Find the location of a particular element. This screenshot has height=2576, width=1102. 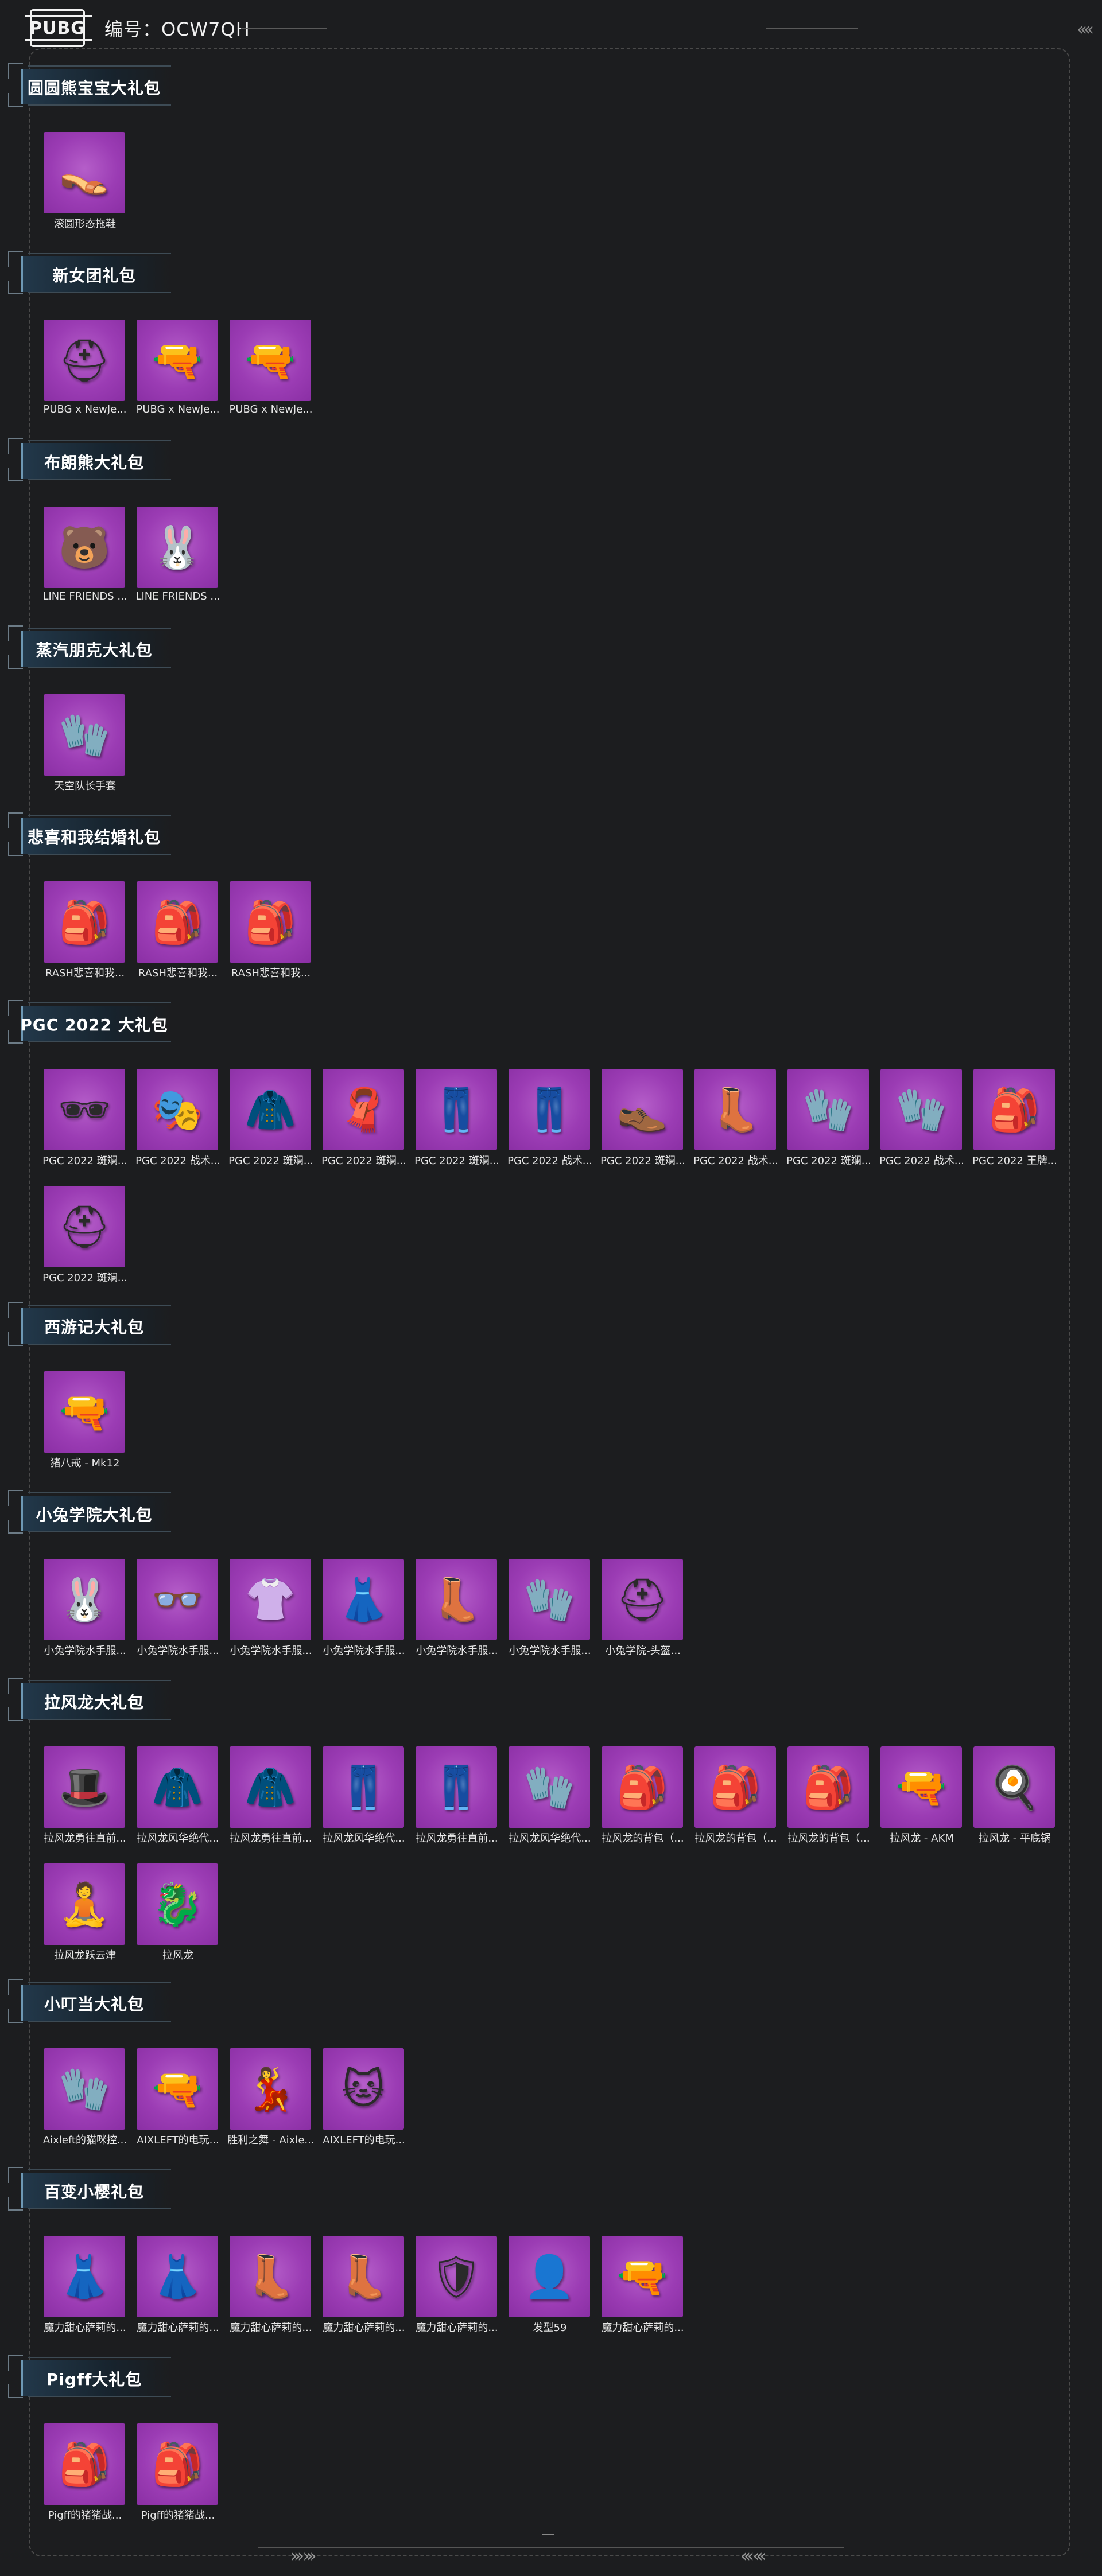

item-thumbnail: 👡 is located at coordinates (84, 172).